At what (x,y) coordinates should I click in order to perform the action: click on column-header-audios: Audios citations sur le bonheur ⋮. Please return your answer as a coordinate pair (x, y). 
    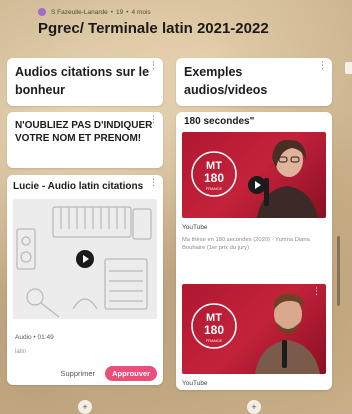
    Looking at the image, I should click on (85, 82).